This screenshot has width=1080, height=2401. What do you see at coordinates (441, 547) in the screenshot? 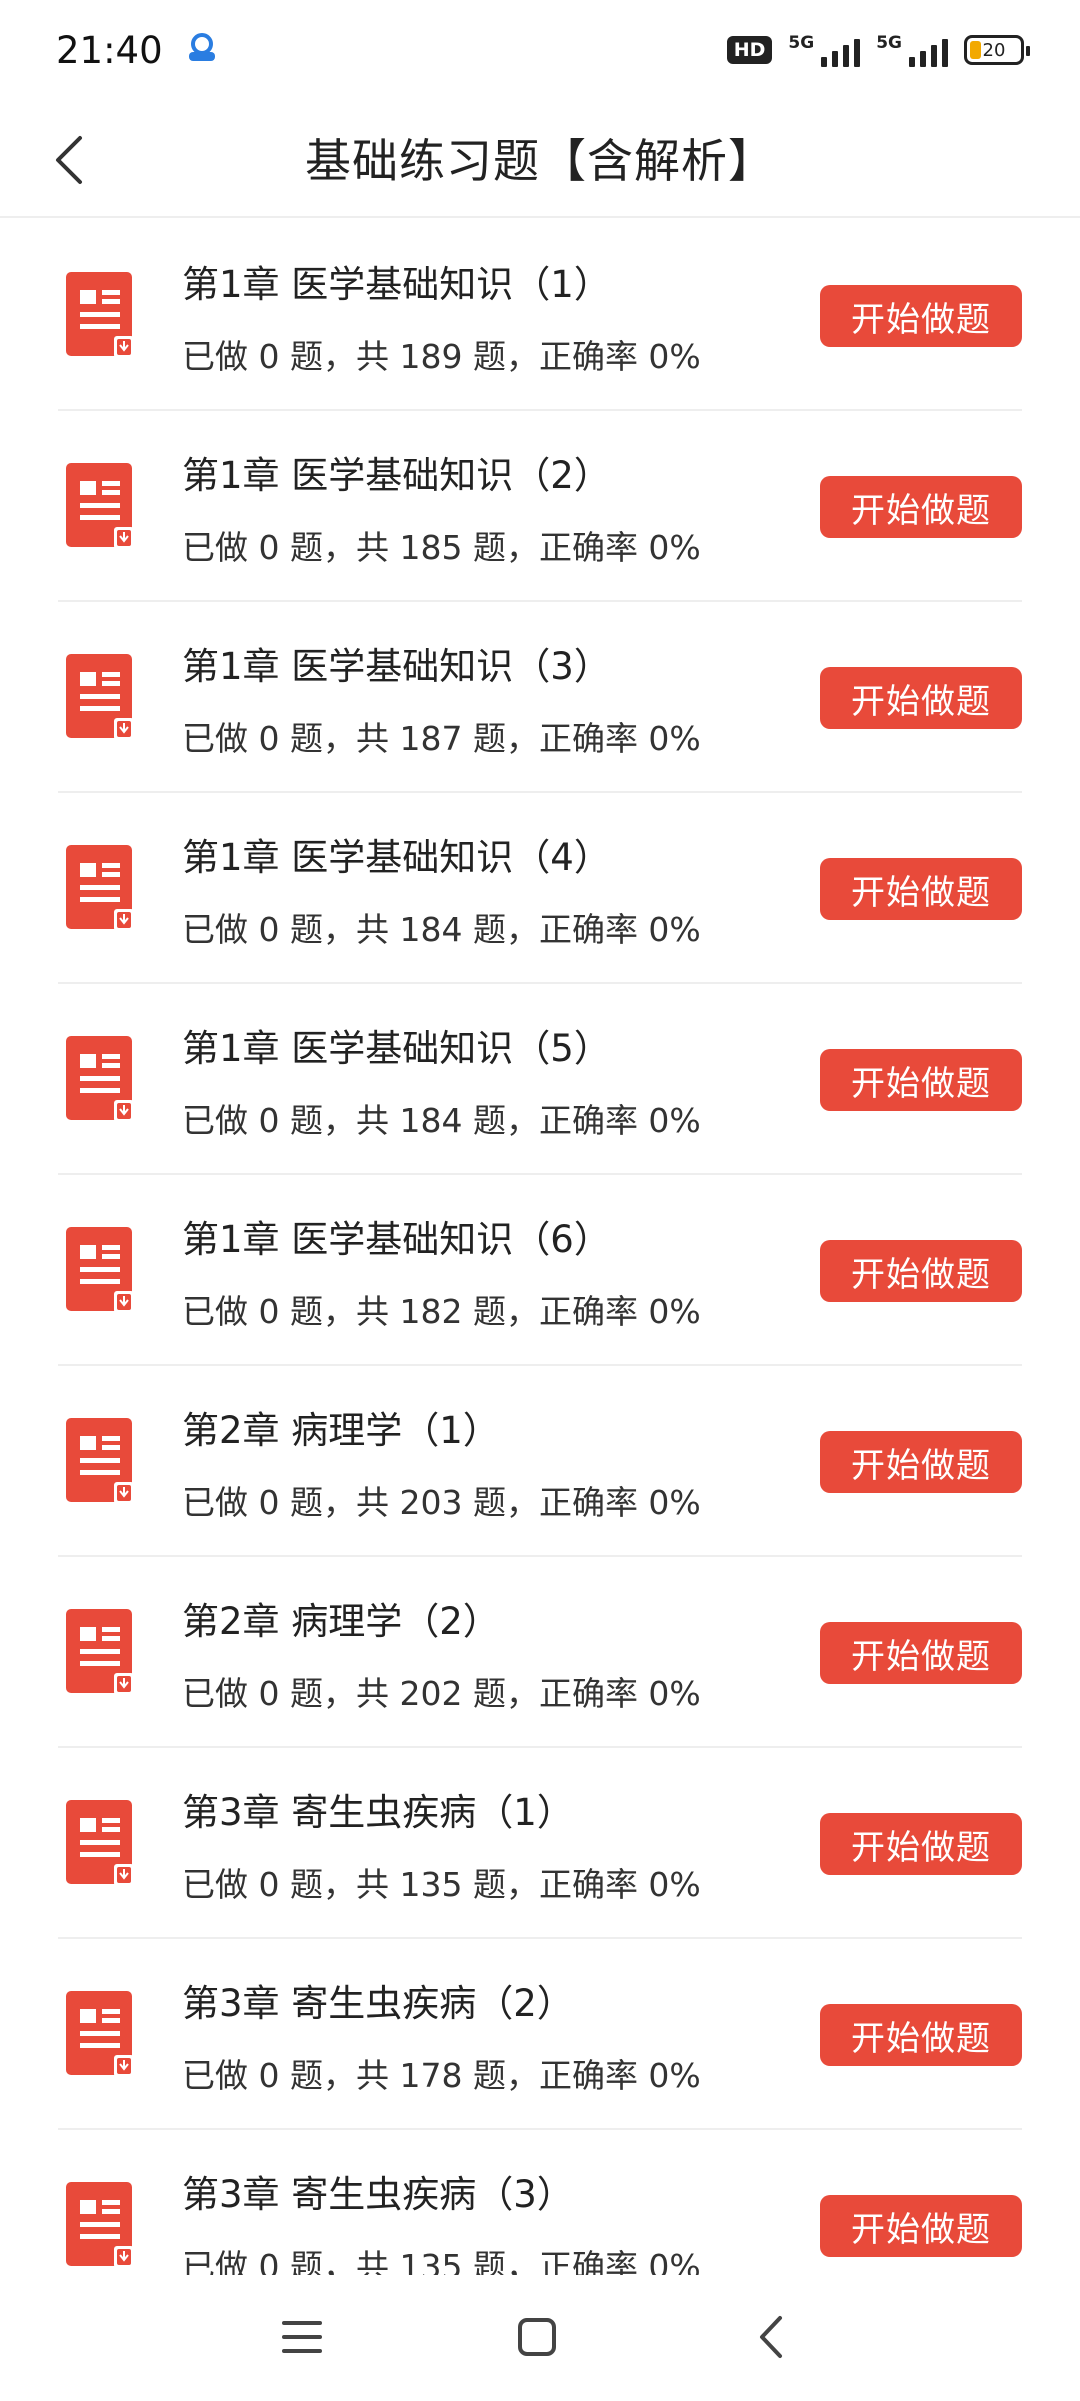
I see `exercise-stats: 已做 0 题，共 185 题，正确率 0%` at bounding box center [441, 547].